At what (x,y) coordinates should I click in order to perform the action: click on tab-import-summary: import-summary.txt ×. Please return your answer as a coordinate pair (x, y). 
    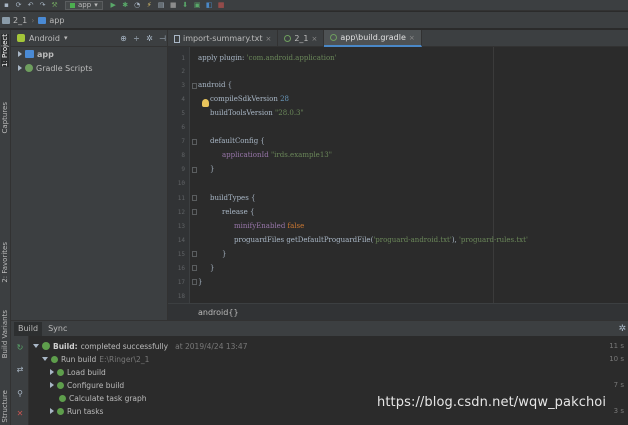
    Looking at the image, I should click on (223, 38).